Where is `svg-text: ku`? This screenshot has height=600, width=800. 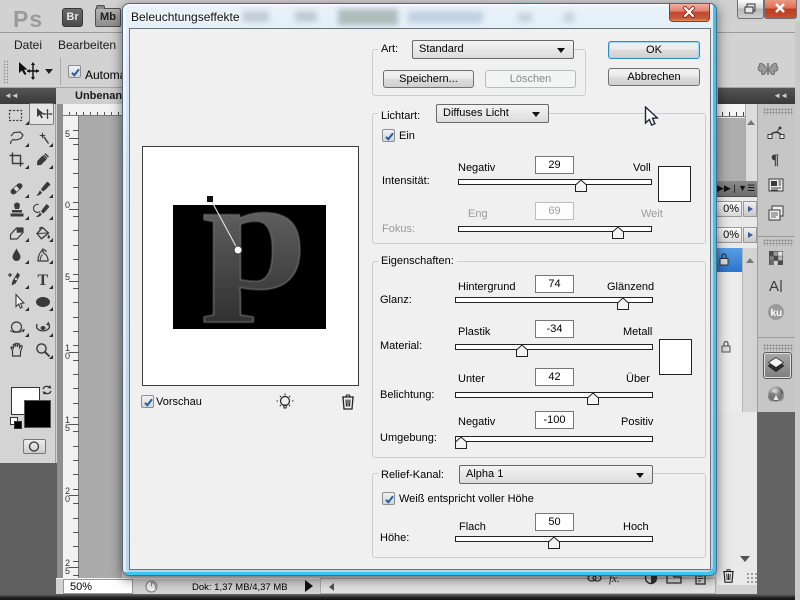 svg-text: ku is located at coordinates (777, 313).